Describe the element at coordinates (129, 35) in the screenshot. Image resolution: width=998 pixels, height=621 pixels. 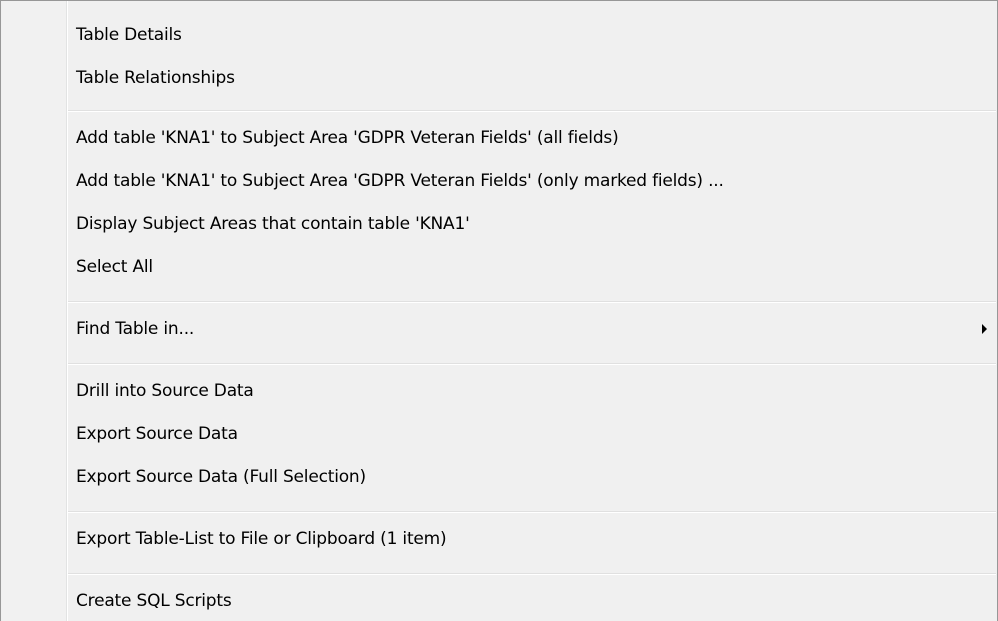
I see `menu-item-label: Table Details` at that location.